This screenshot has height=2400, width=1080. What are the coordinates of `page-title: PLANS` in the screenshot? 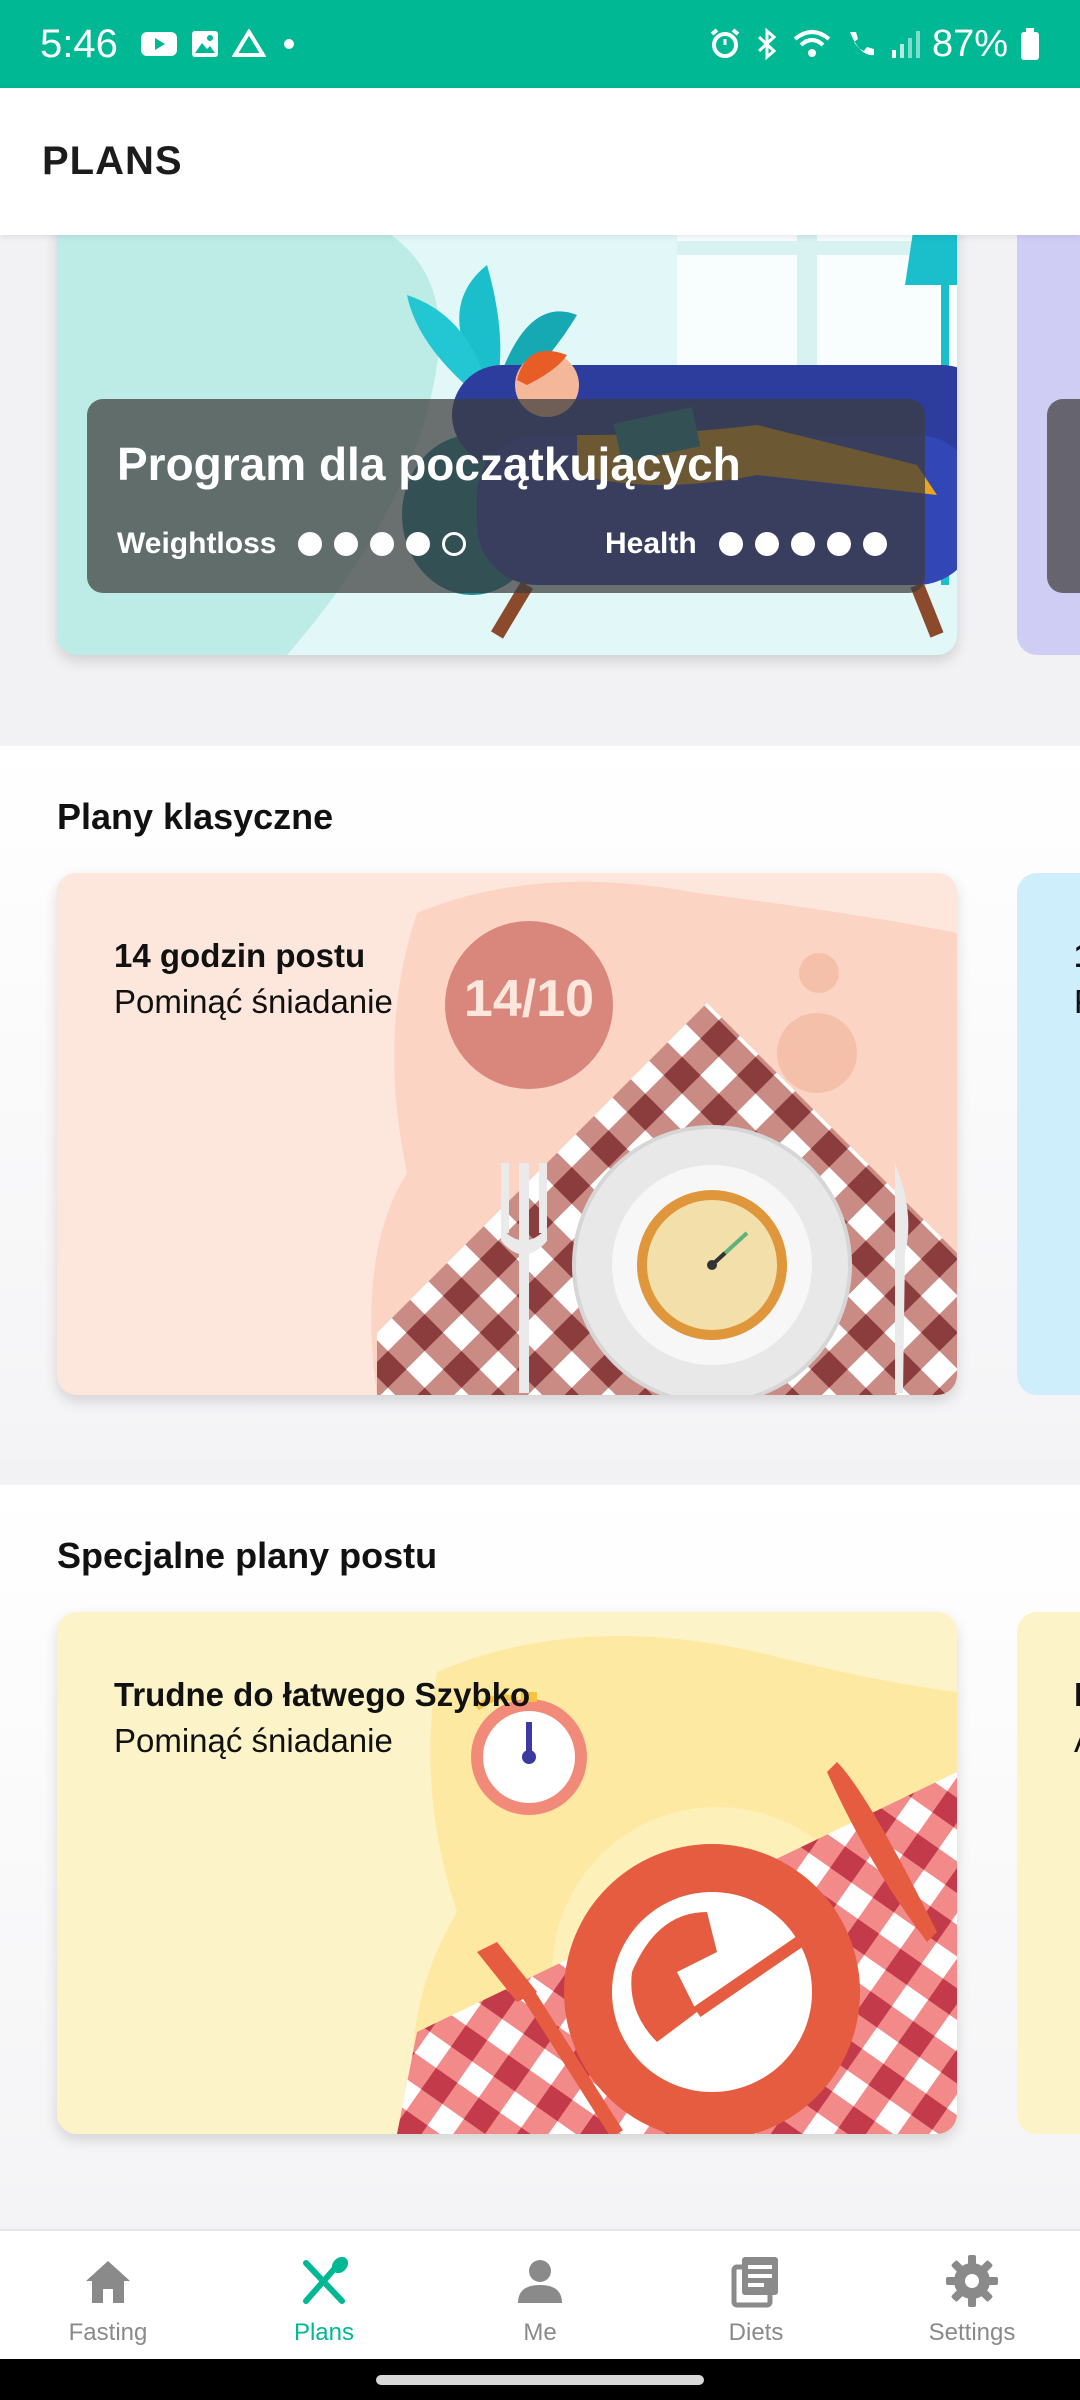 It's located at (112, 161).